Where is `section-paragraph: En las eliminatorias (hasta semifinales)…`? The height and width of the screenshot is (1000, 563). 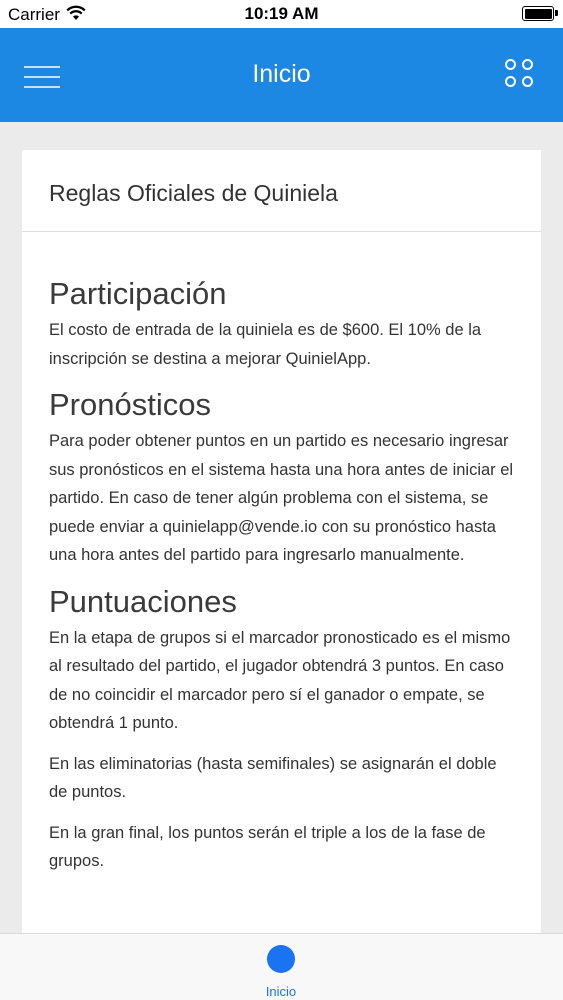
section-paragraph: En las eliminatorias (hasta semifinales)… is located at coordinates (273, 778).